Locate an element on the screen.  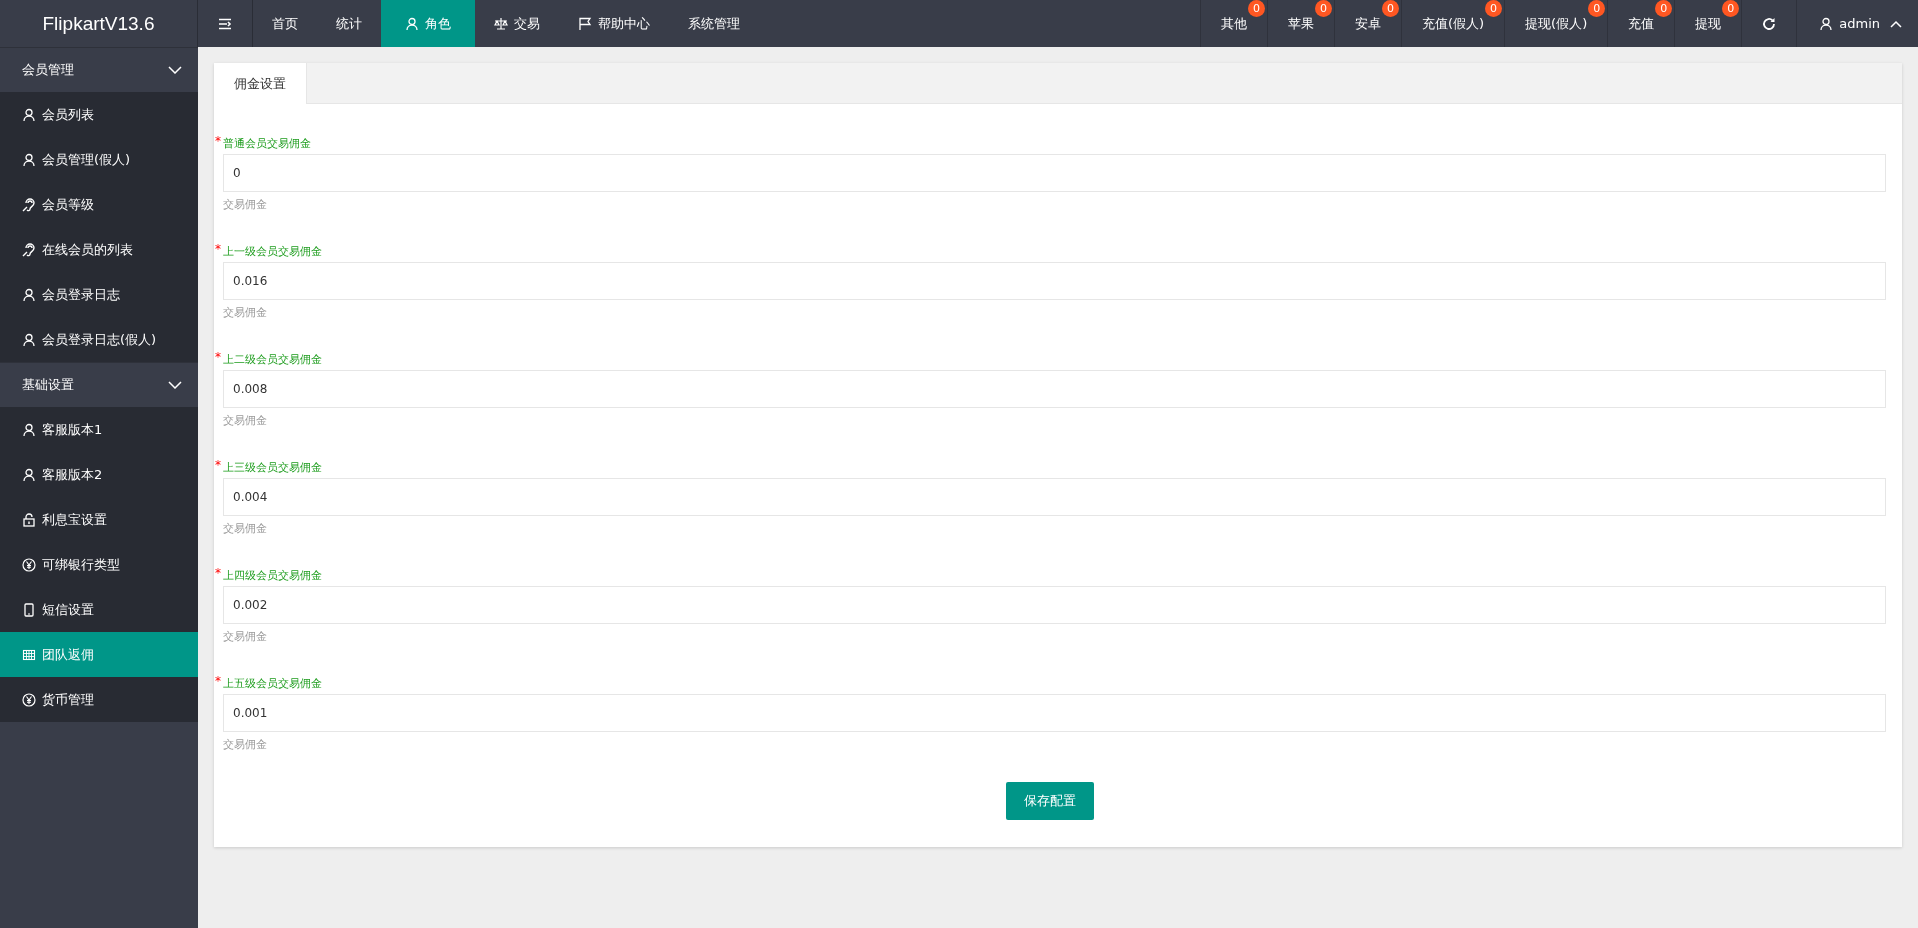
phone-icon is located at coordinates (29, 609).